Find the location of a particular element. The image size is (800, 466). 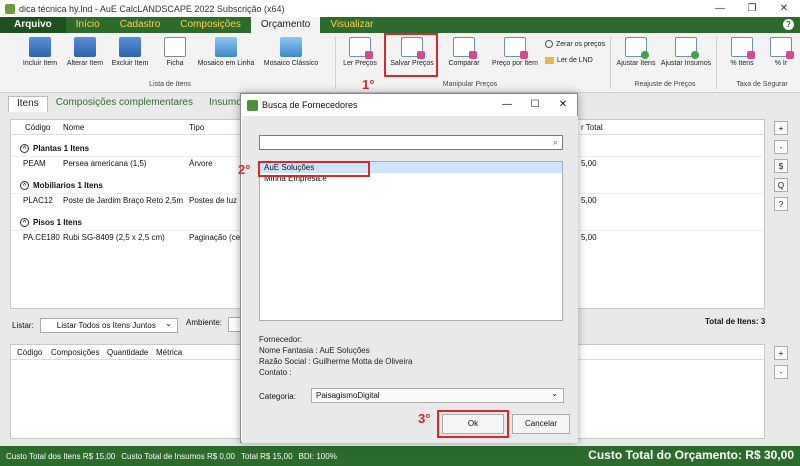

step1-label: 1° is located at coordinates (368, 84).